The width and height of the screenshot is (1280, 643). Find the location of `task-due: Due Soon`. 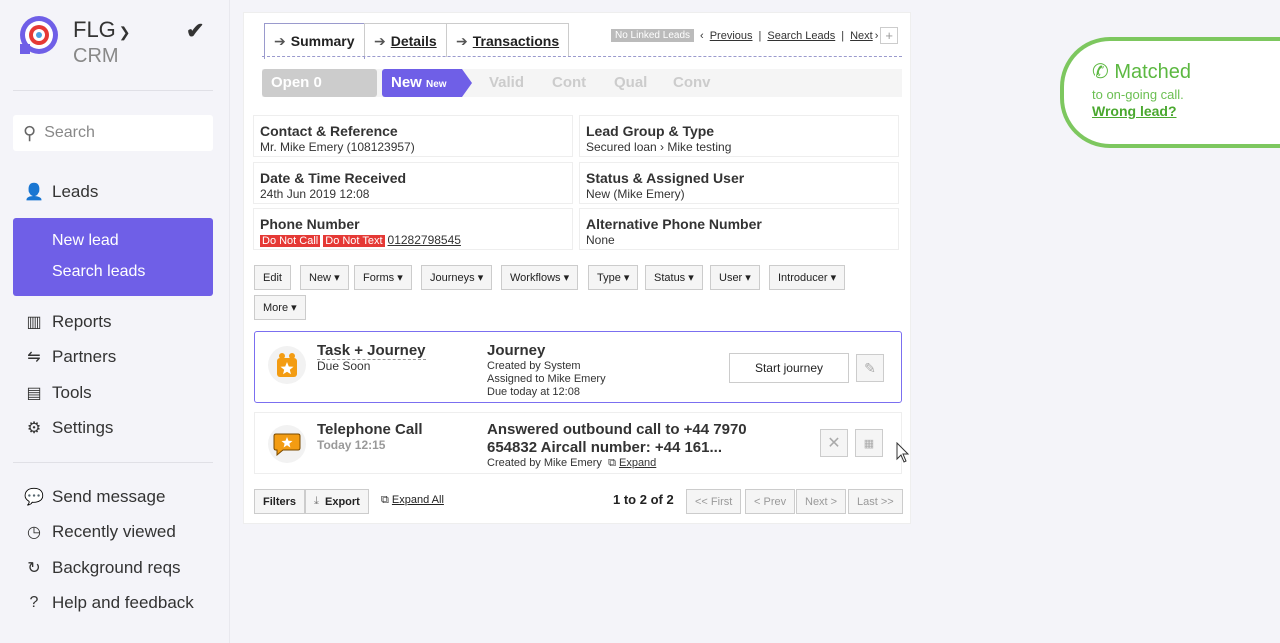

task-due: Due Soon is located at coordinates (344, 366).